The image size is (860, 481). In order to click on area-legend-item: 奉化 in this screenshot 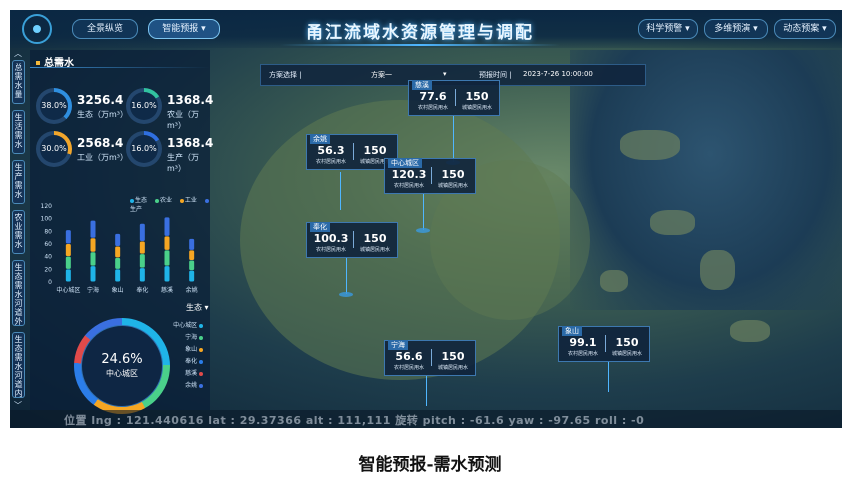, I will do `click(186, 362)`.